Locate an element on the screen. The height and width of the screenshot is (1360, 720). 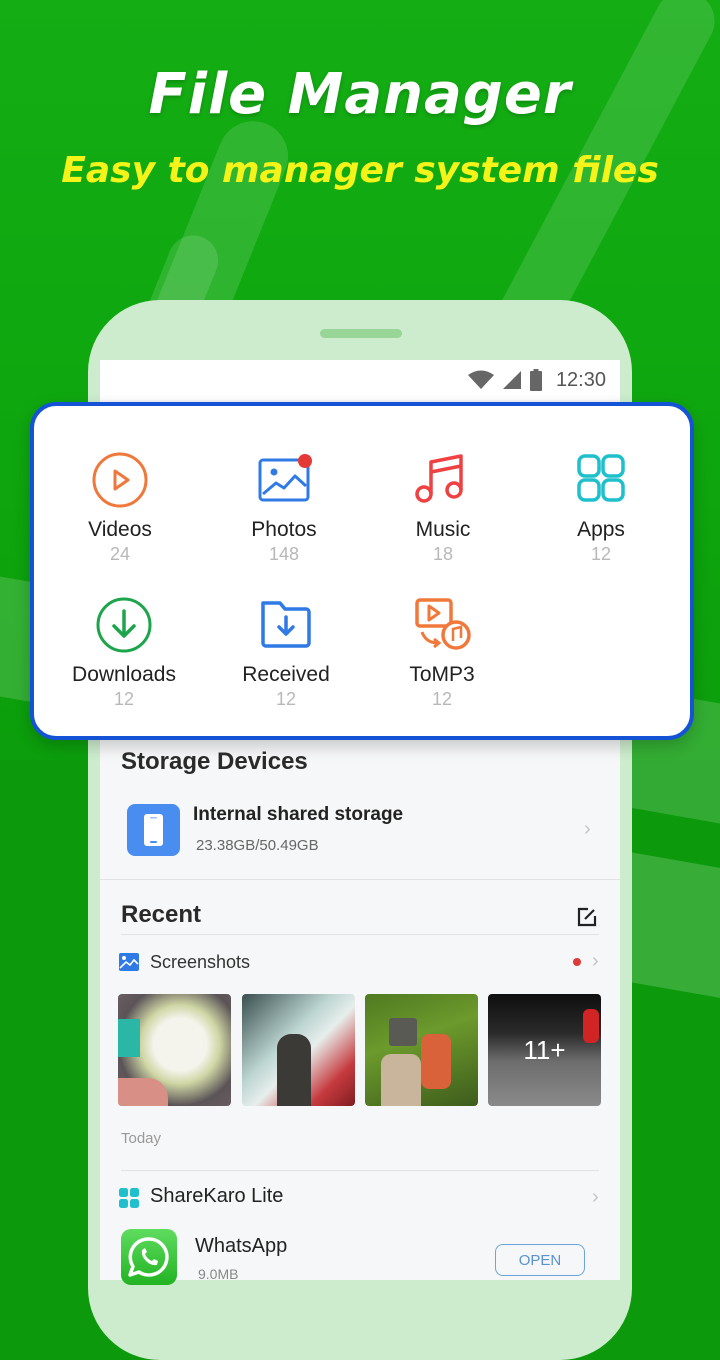
promo-subtitle: Easy to manager system files is located at coordinates (360, 170).